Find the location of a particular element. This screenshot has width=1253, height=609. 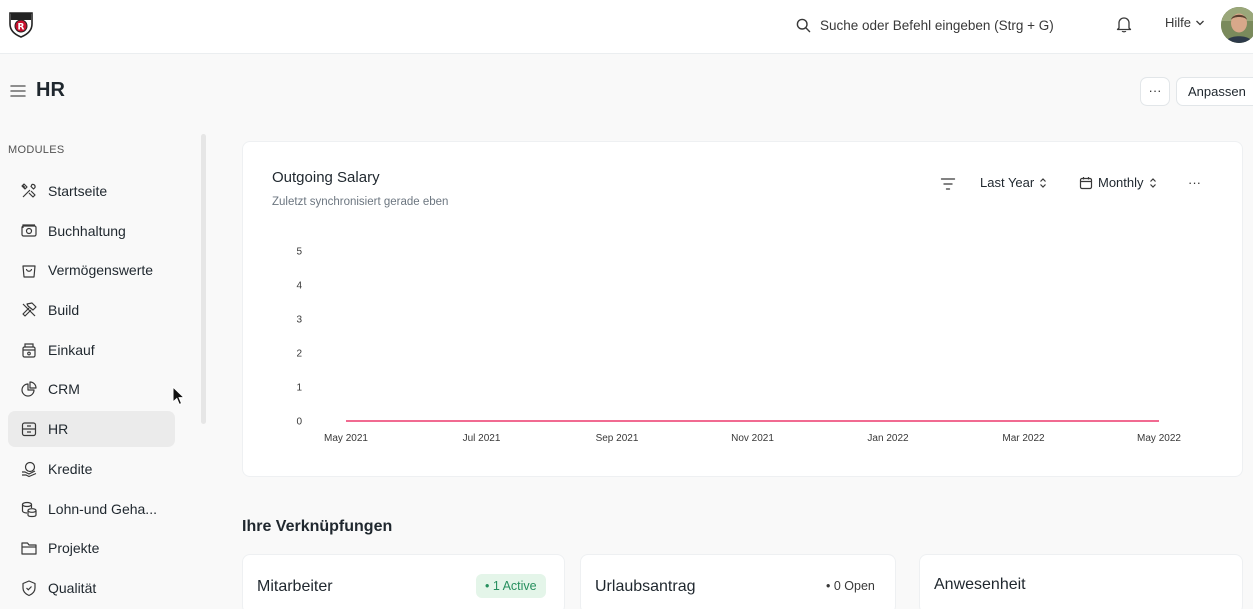

sidebar-item-startseite: Startseite is located at coordinates (91, 191).